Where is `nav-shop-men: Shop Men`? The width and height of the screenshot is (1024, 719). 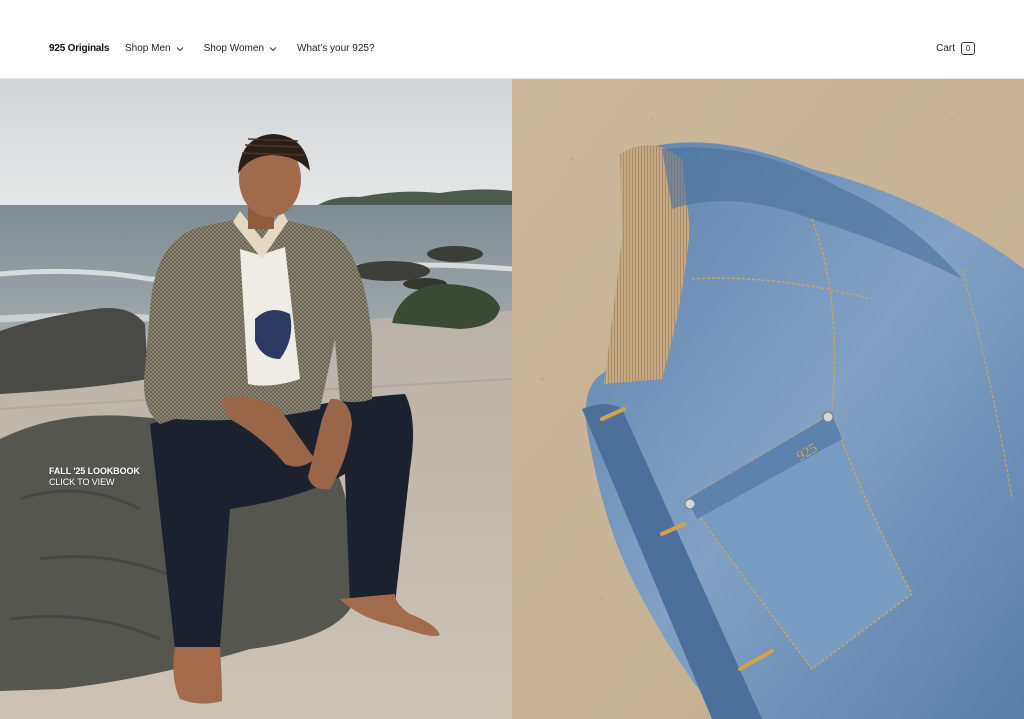
nav-shop-men: Shop Men is located at coordinates (154, 48).